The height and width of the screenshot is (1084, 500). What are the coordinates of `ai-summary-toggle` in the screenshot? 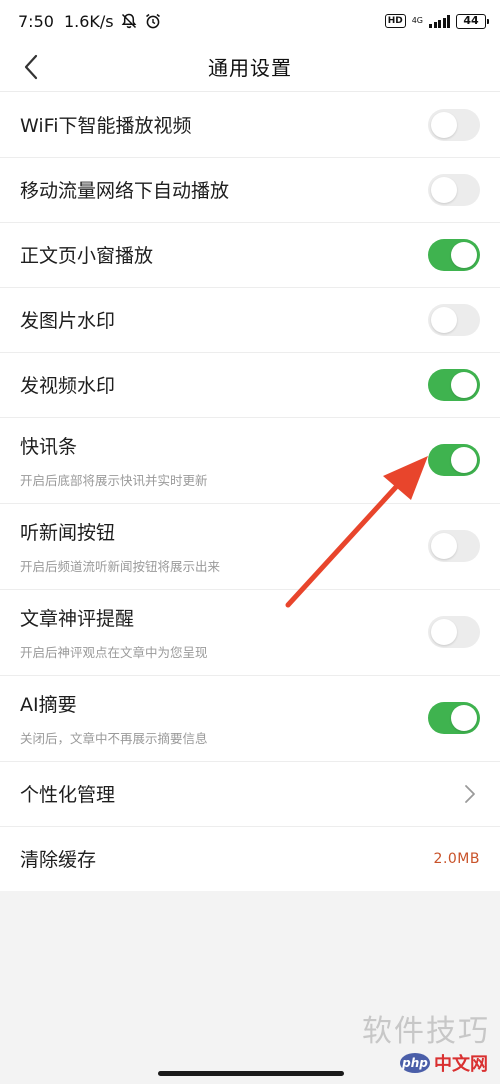 It's located at (454, 718).